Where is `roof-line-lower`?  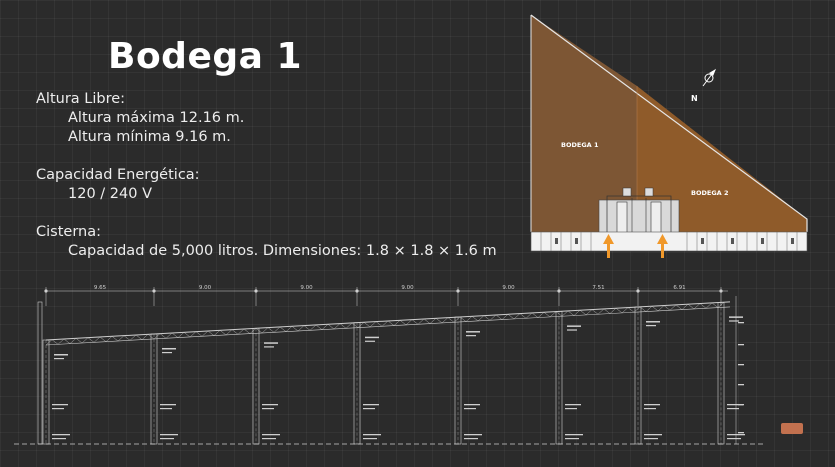
roof-line-lower is located at coordinates (388, 326).